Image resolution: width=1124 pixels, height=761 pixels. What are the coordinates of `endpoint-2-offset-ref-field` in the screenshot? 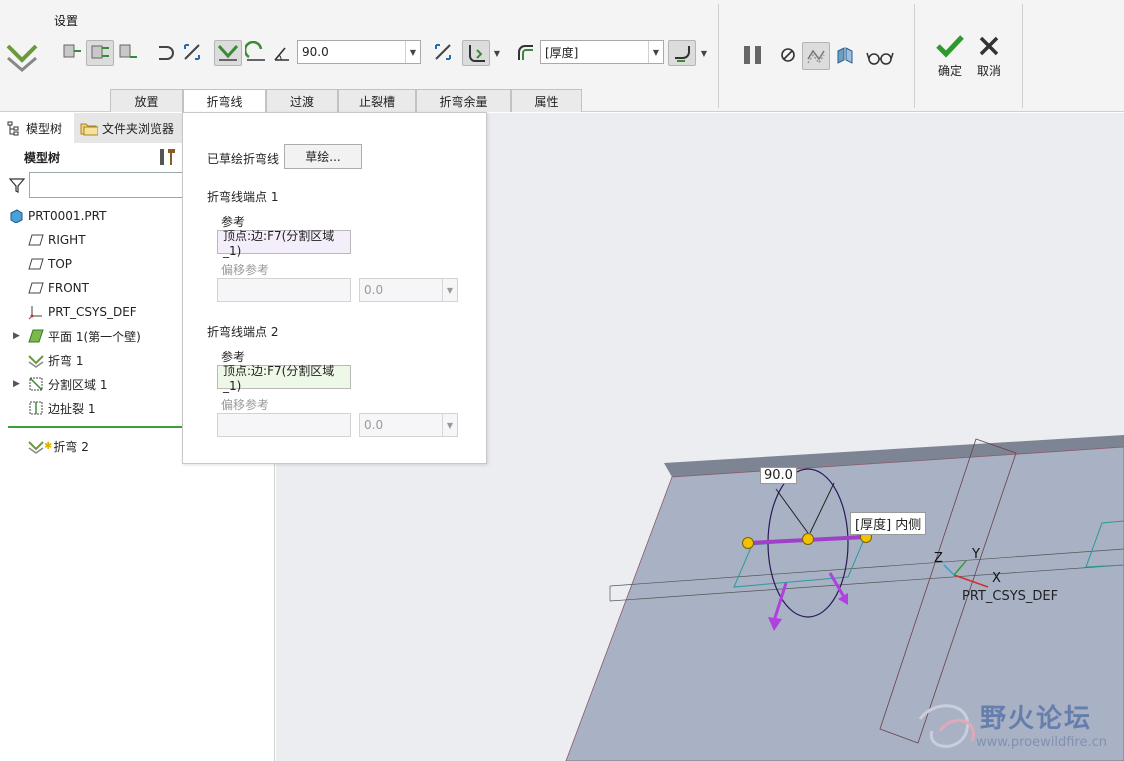 It's located at (284, 425).